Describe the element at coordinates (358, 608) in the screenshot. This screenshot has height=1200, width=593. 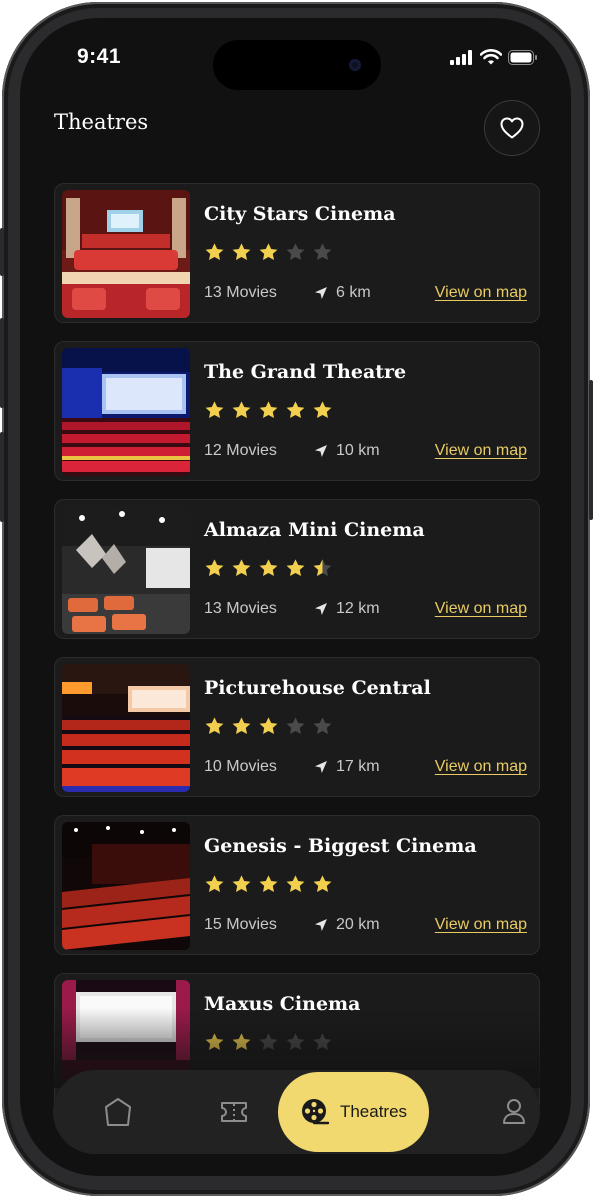
I see `distance-value: 12 km` at that location.